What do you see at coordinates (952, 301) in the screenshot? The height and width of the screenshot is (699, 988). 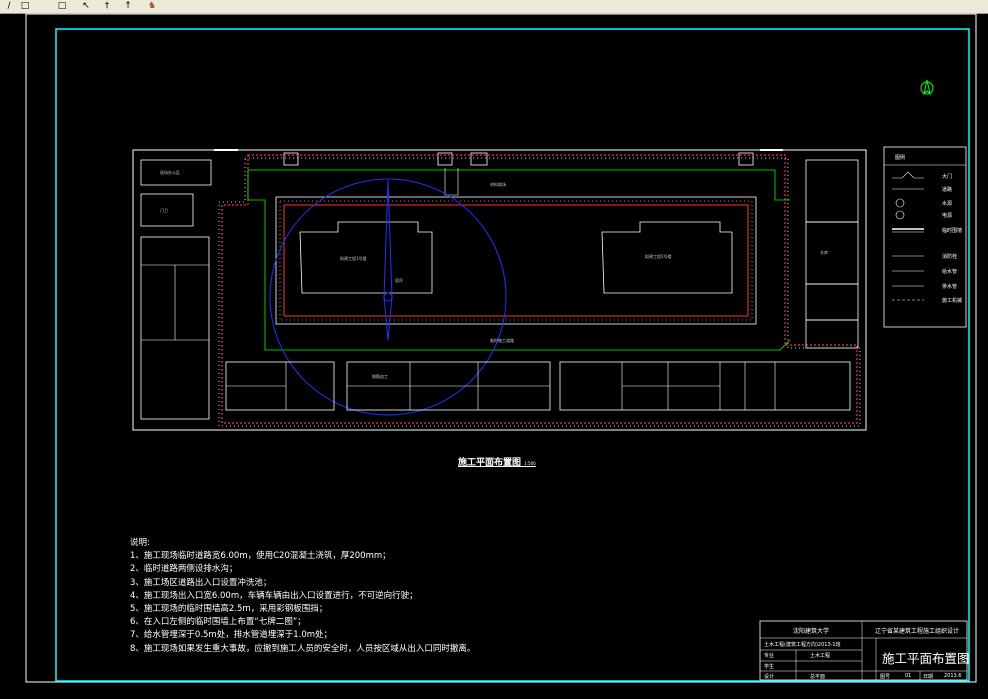 I see `legend-item: 施工机械` at bounding box center [952, 301].